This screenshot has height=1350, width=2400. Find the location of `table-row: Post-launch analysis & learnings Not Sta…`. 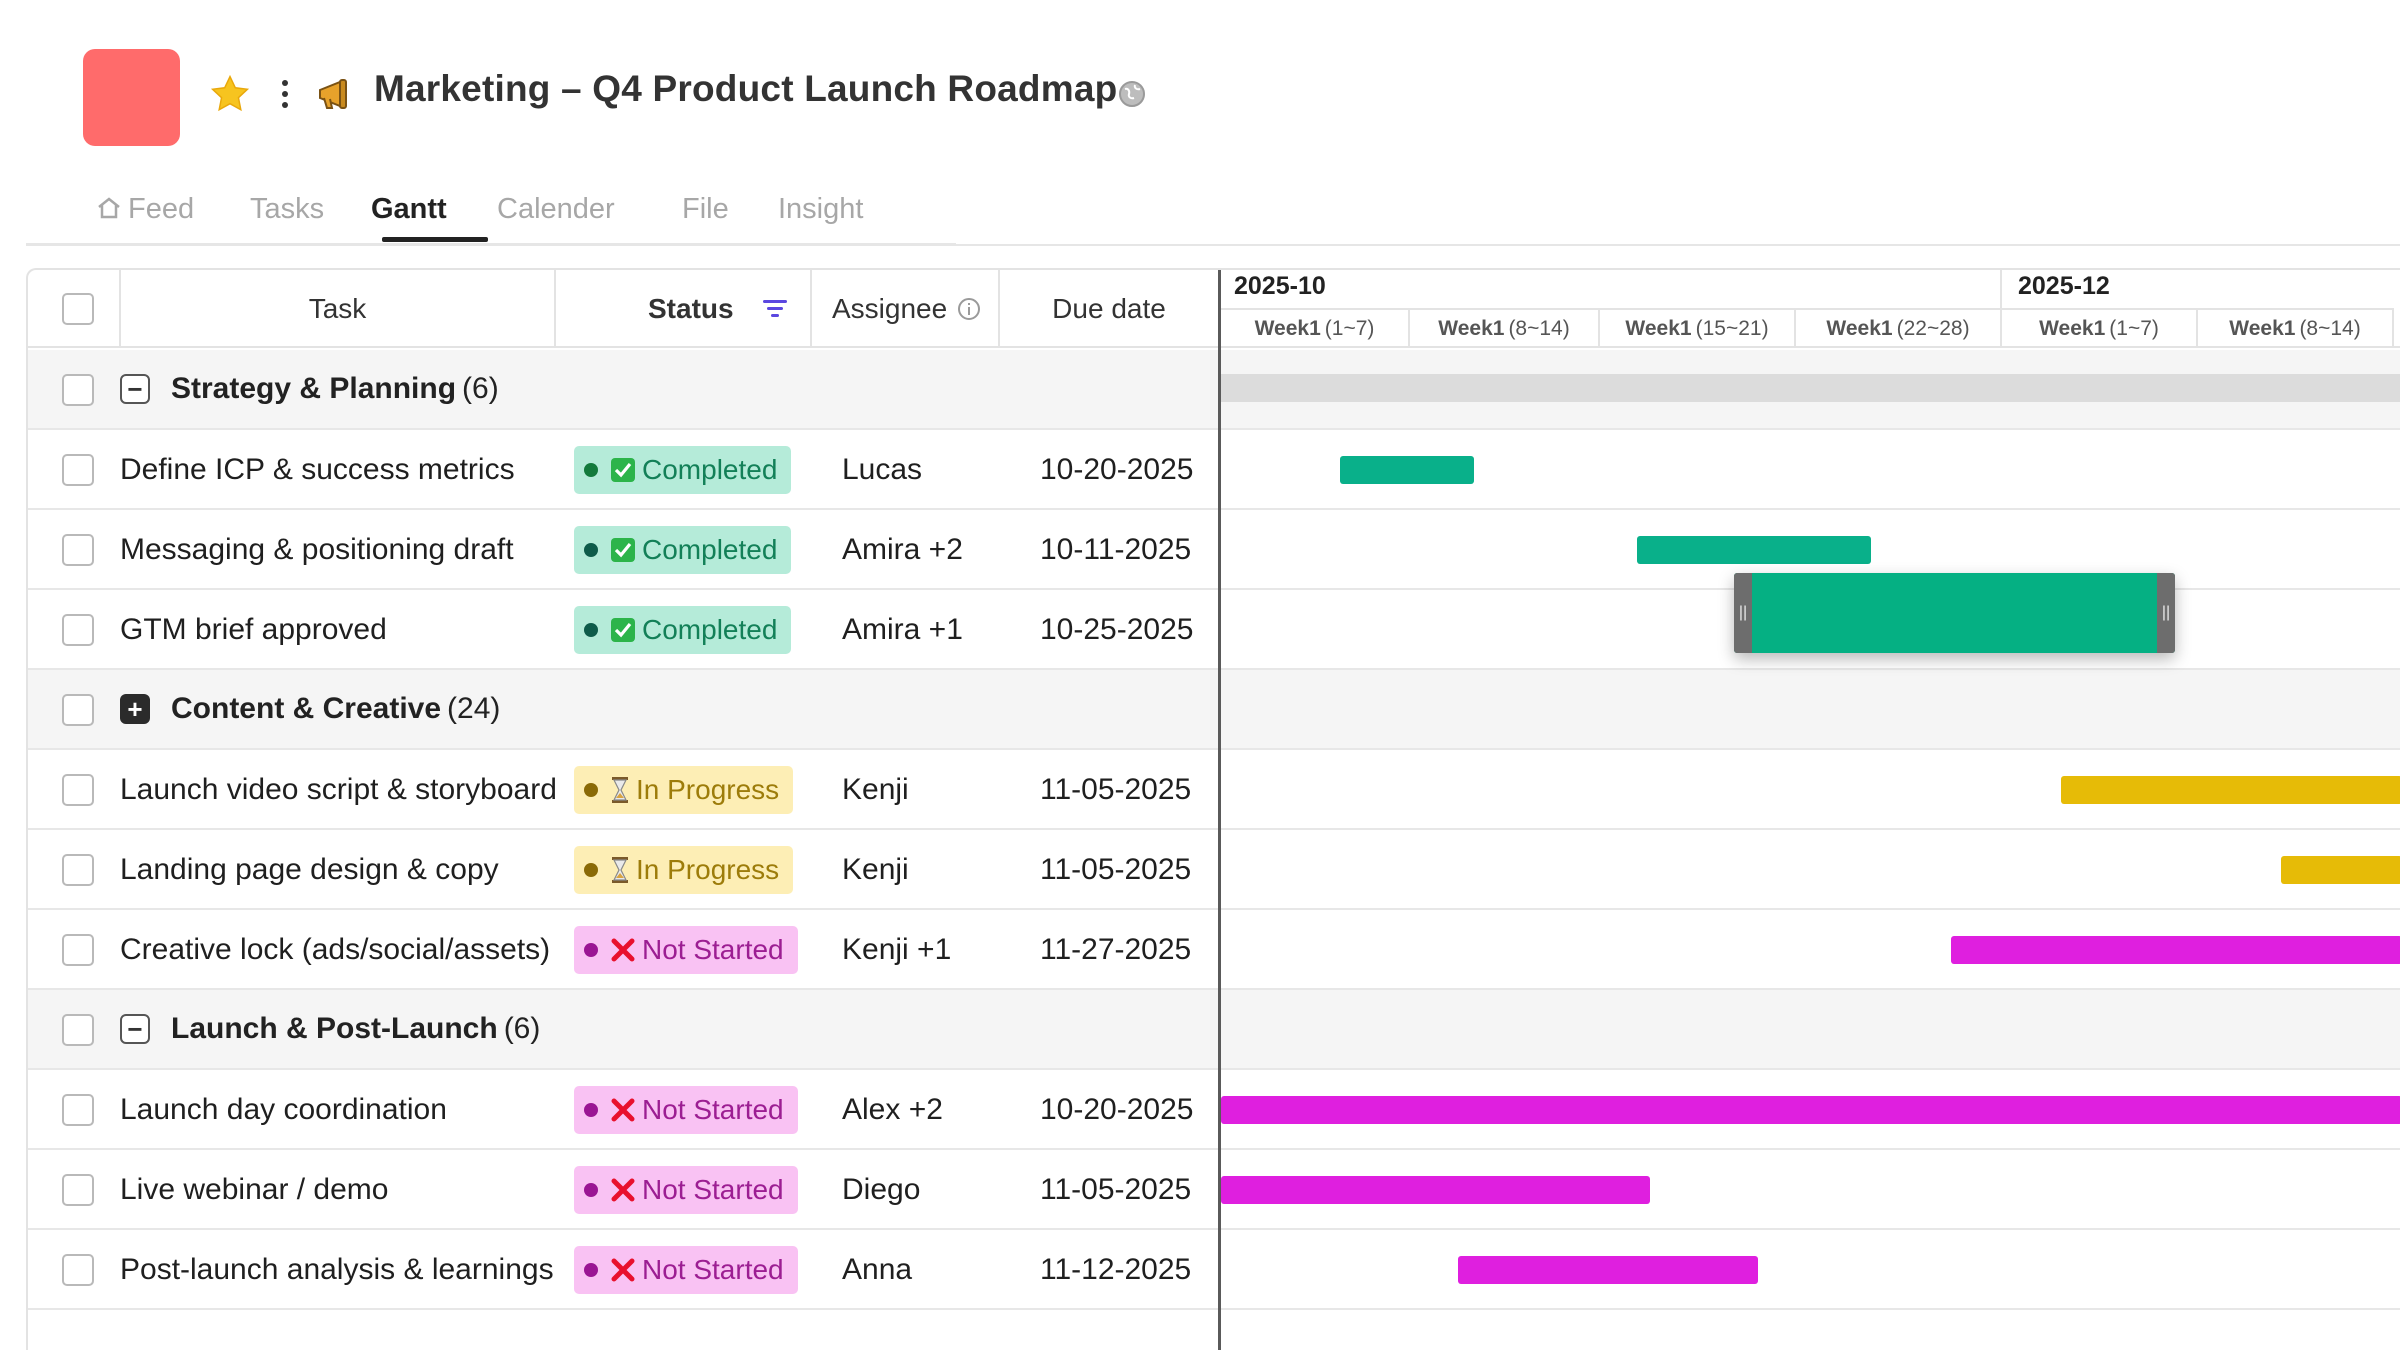

table-row: Post-launch analysis & learnings Not Sta… is located at coordinates (1214, 1270).